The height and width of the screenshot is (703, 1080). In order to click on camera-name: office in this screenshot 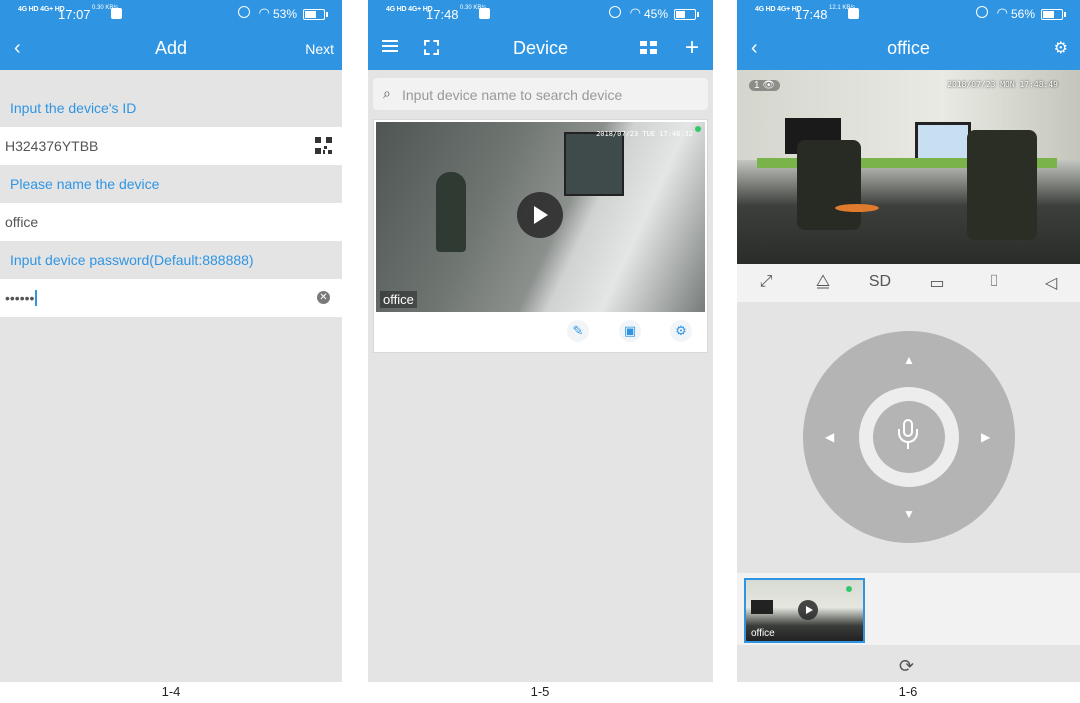, I will do `click(763, 633)`.